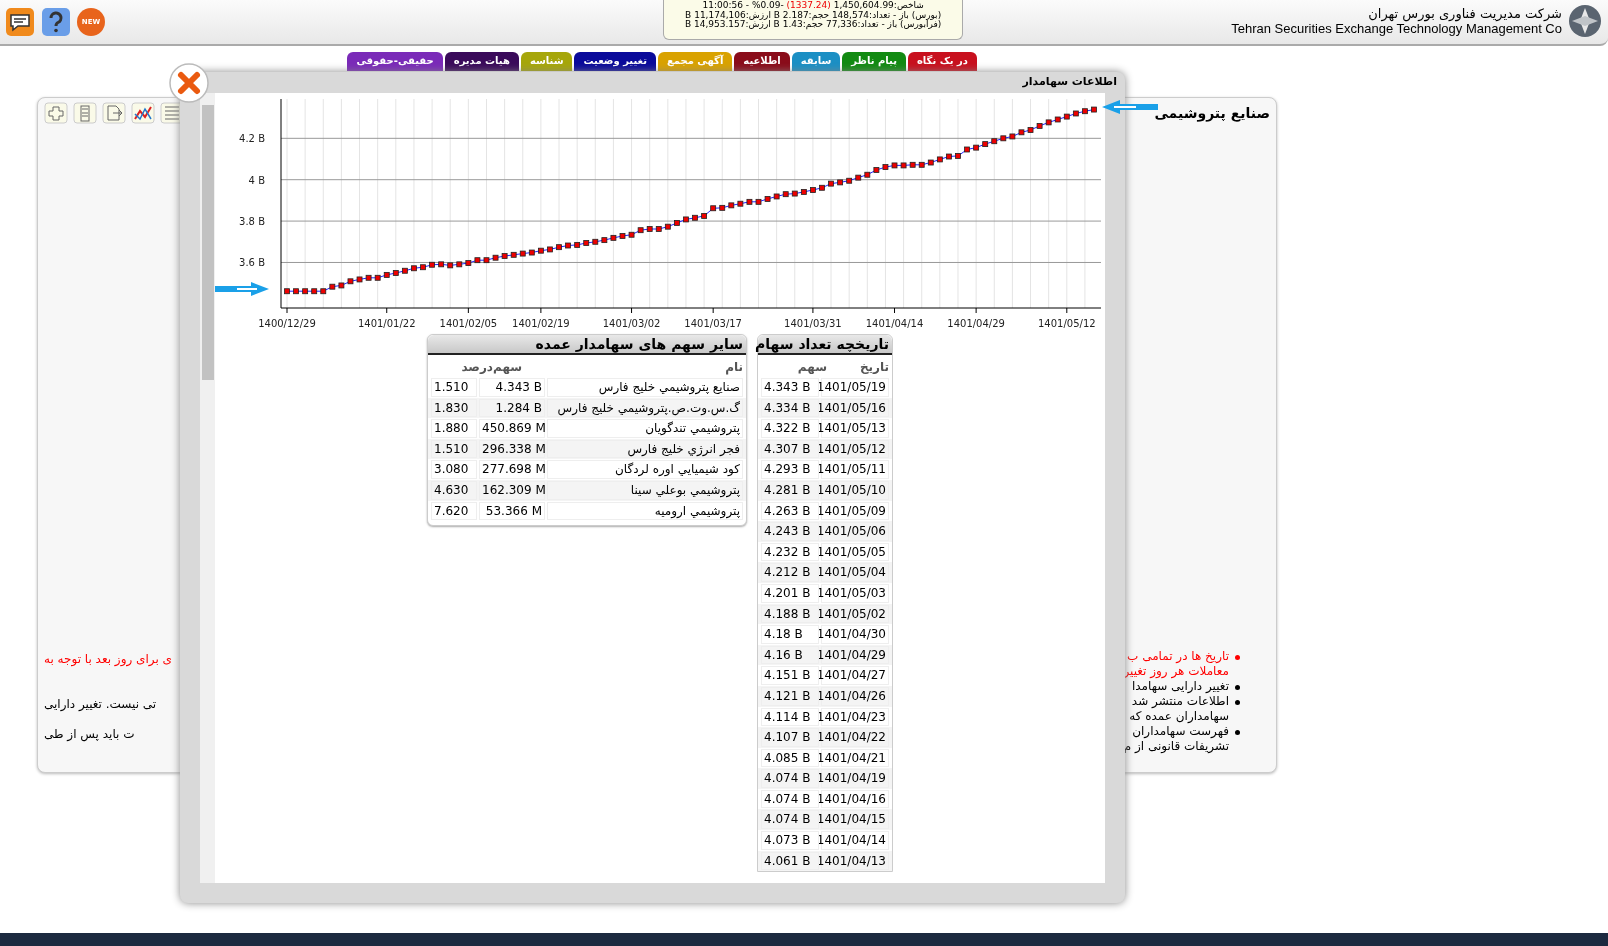  I want to click on scrollbar, so click(207, 488).